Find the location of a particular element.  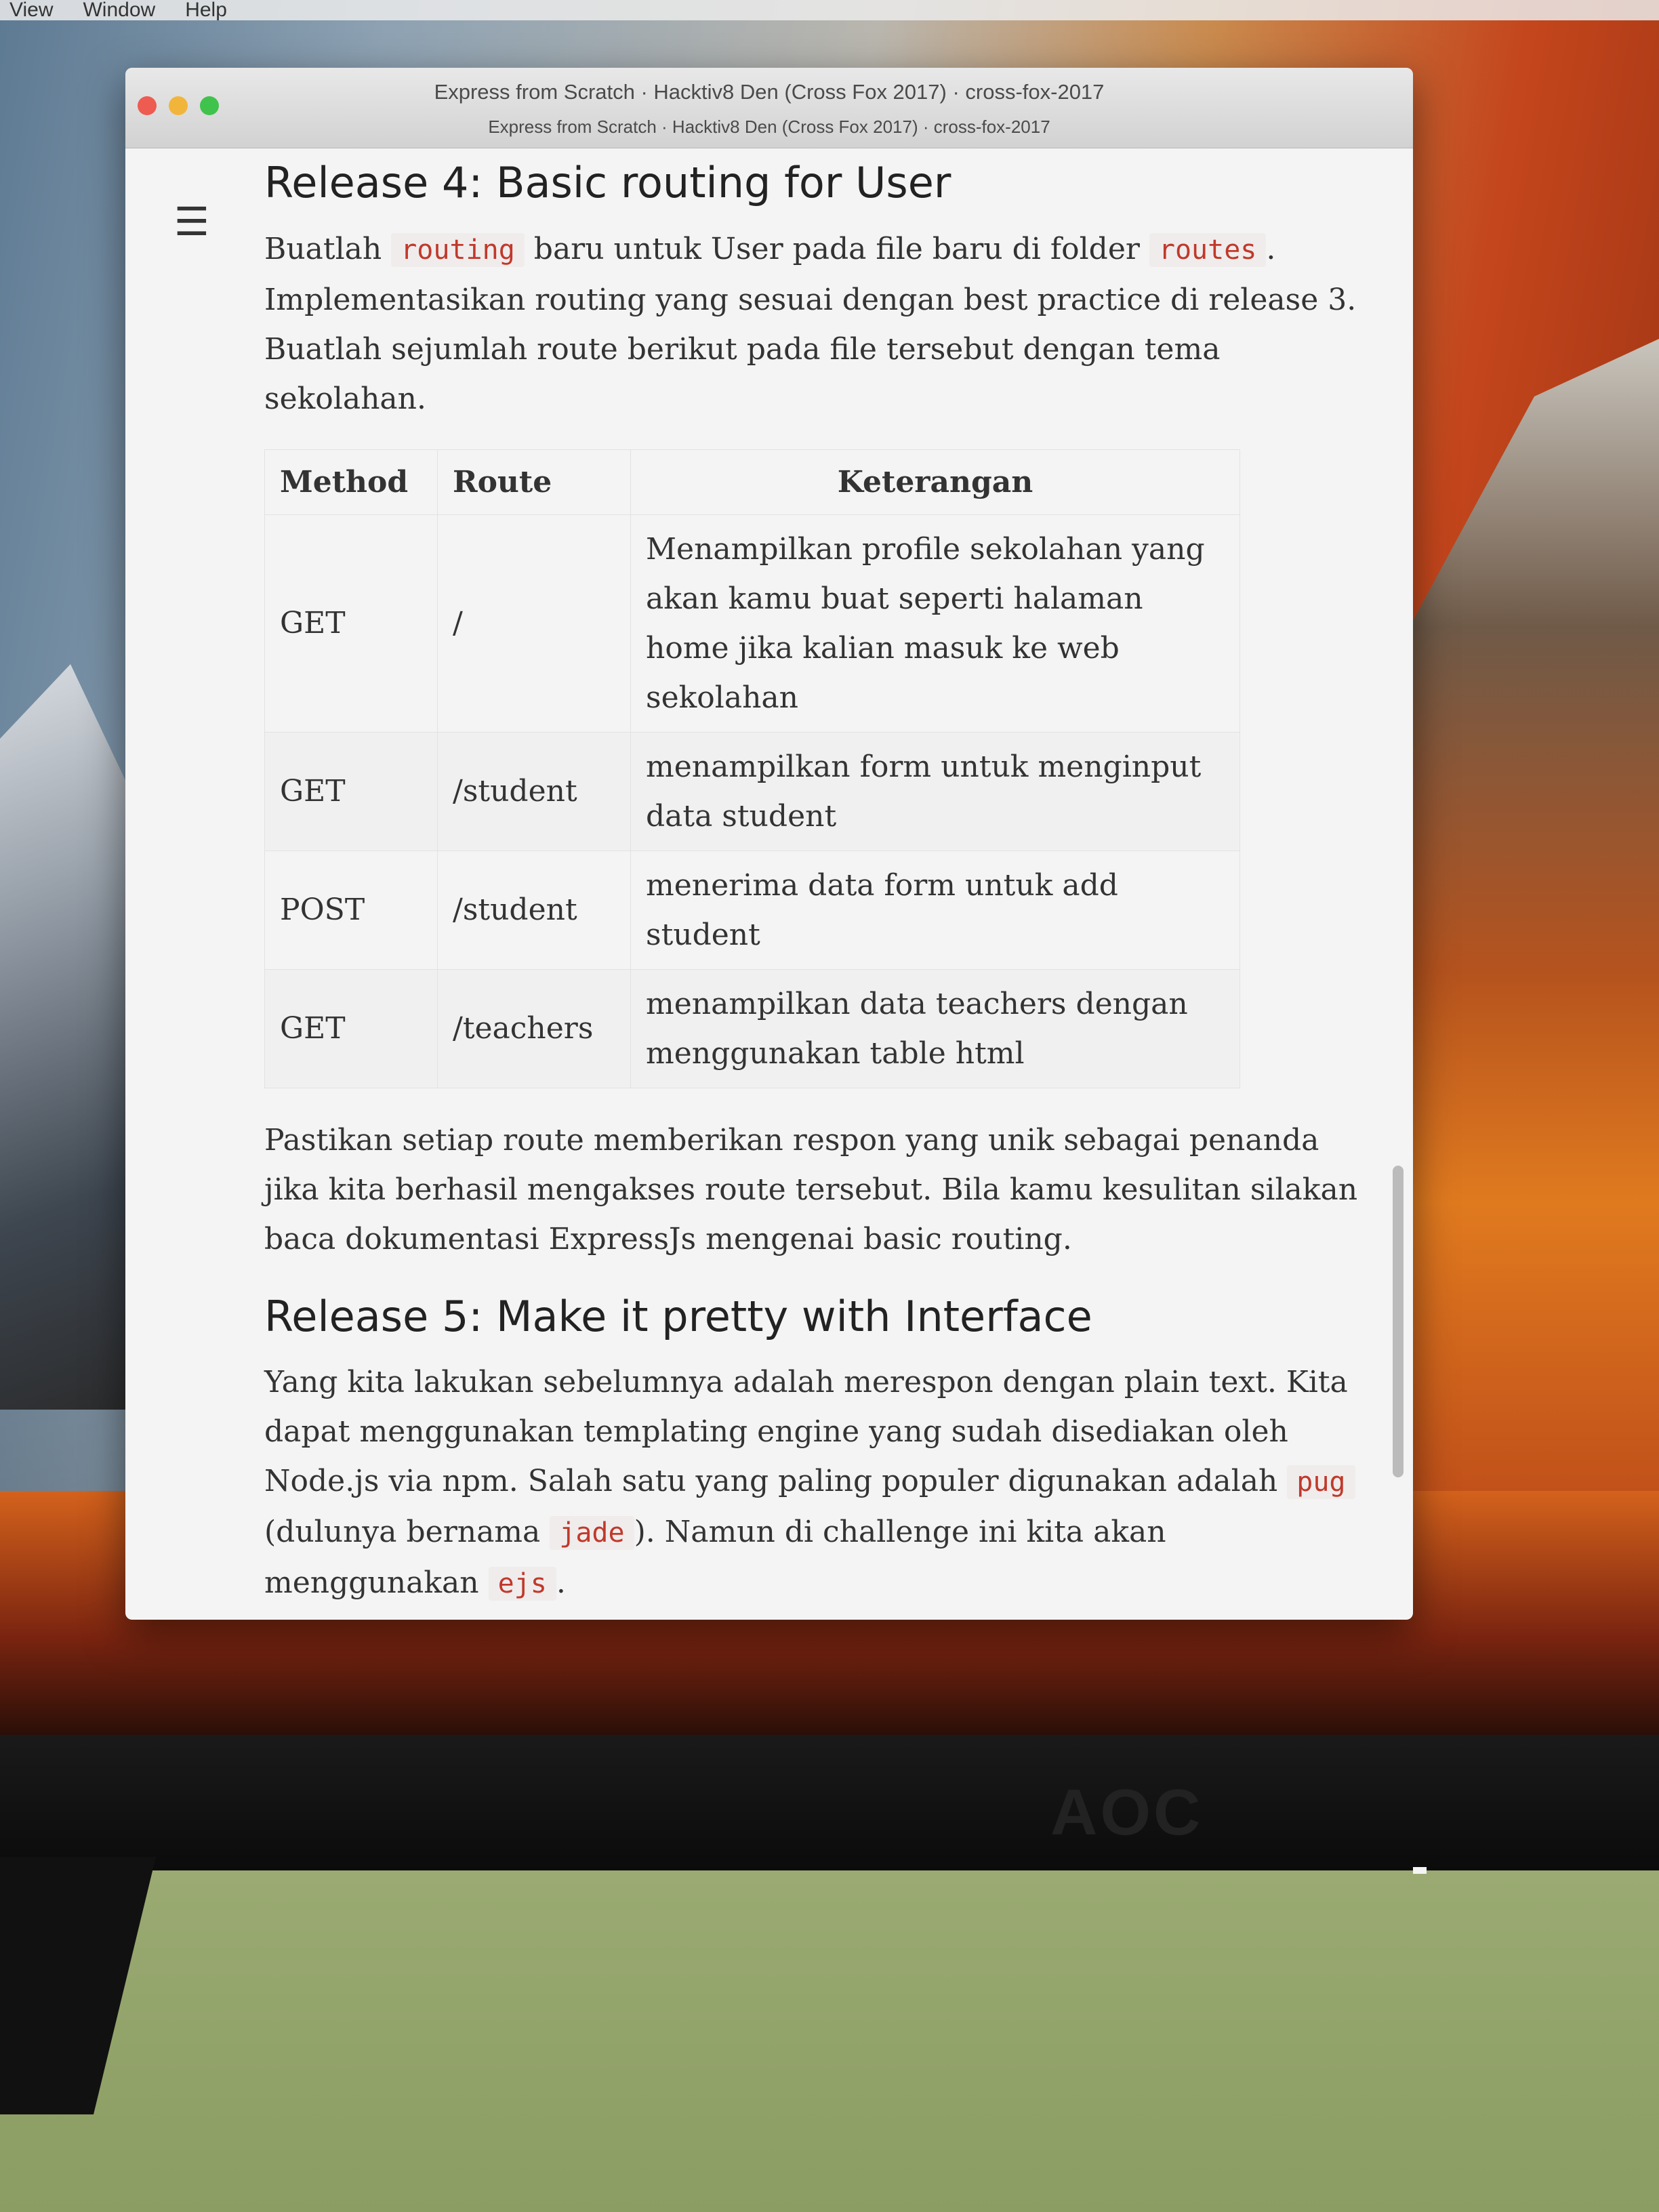

table-header-row: Method Route Keterangan is located at coordinates (752, 482).